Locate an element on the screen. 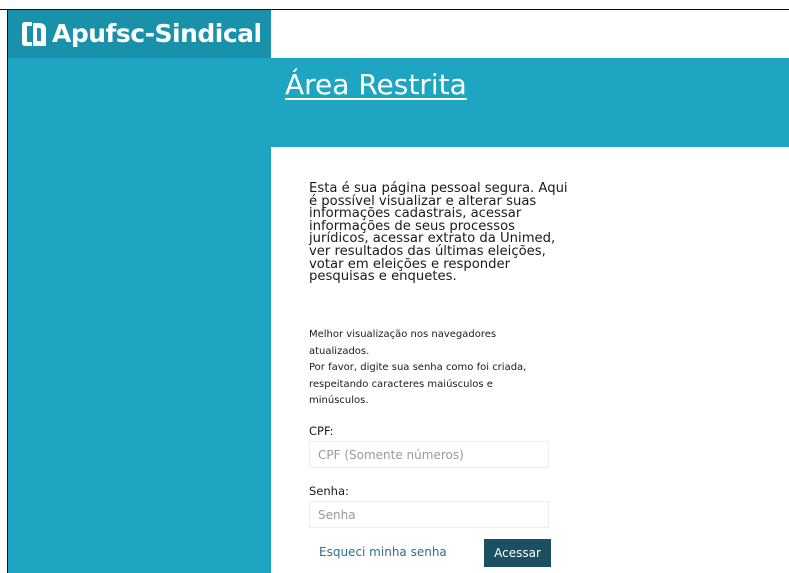 The height and width of the screenshot is (573, 789). page-title-link: Área Restrita is located at coordinates (376, 85).